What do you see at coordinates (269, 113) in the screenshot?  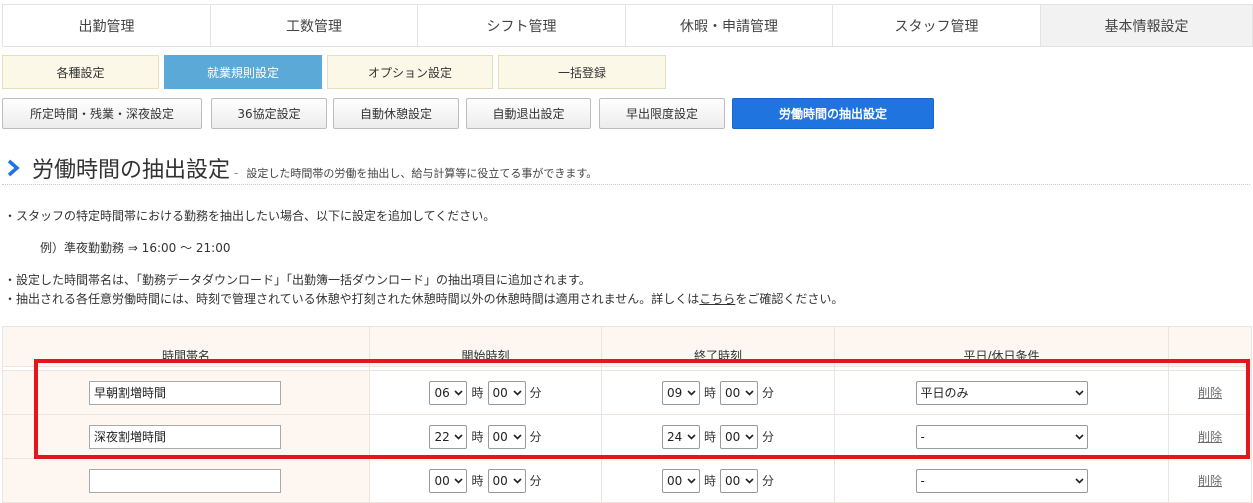 I see `article36-button: 36協定設定` at bounding box center [269, 113].